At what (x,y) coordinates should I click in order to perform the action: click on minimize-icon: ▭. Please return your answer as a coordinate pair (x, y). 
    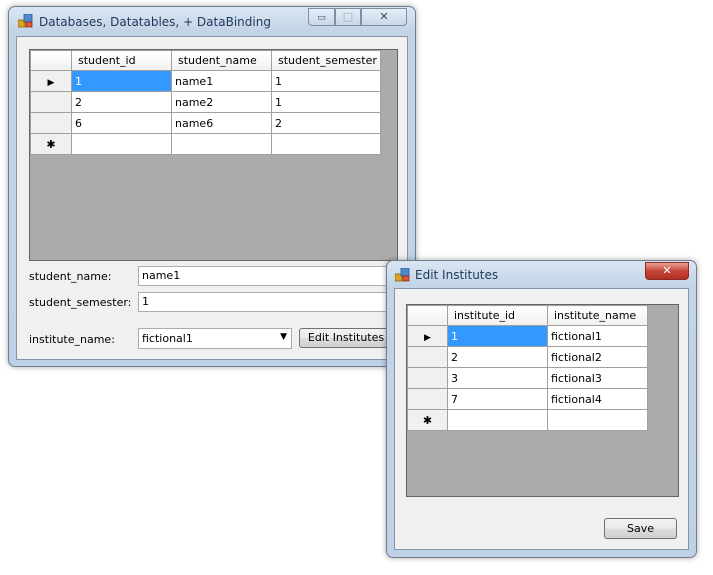
    Looking at the image, I should click on (321, 18).